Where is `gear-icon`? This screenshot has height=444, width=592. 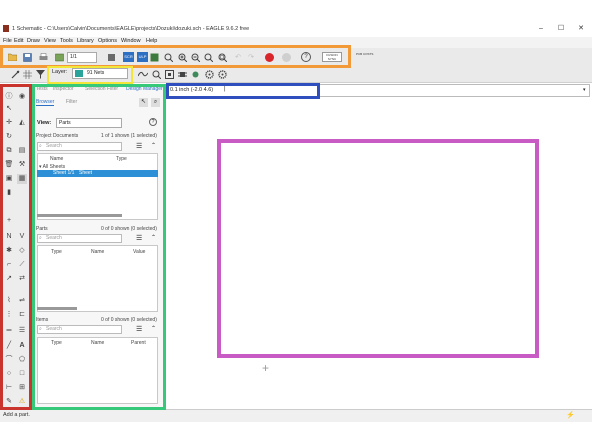
gear-icon is located at coordinates (222, 74).